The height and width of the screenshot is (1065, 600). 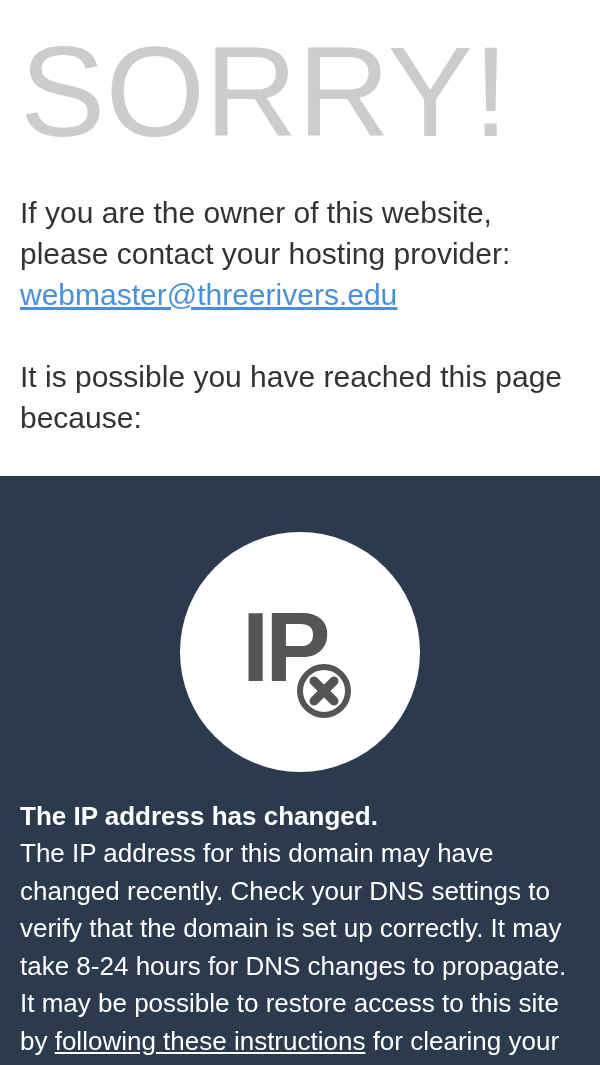 What do you see at coordinates (291, 397) in the screenshot?
I see `reason-intro: It is possible you have reached this page because:` at bounding box center [291, 397].